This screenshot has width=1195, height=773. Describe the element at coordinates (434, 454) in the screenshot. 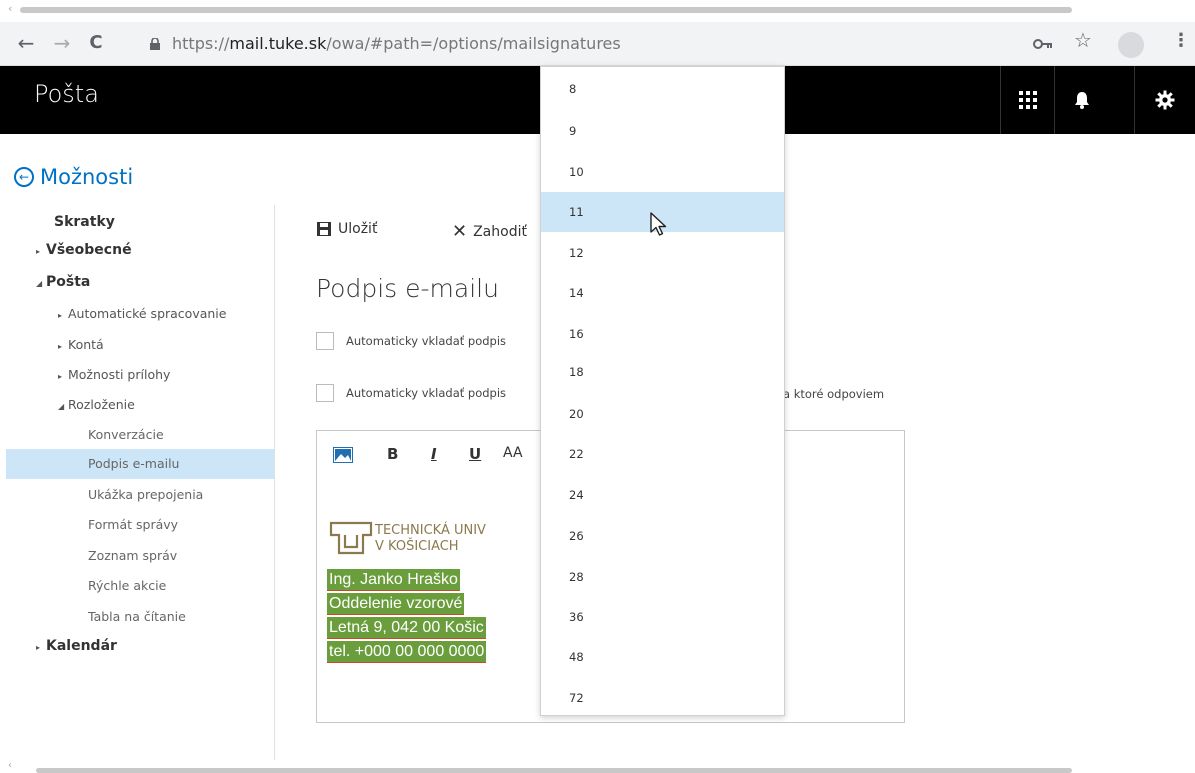

I see `italic-button: I` at that location.